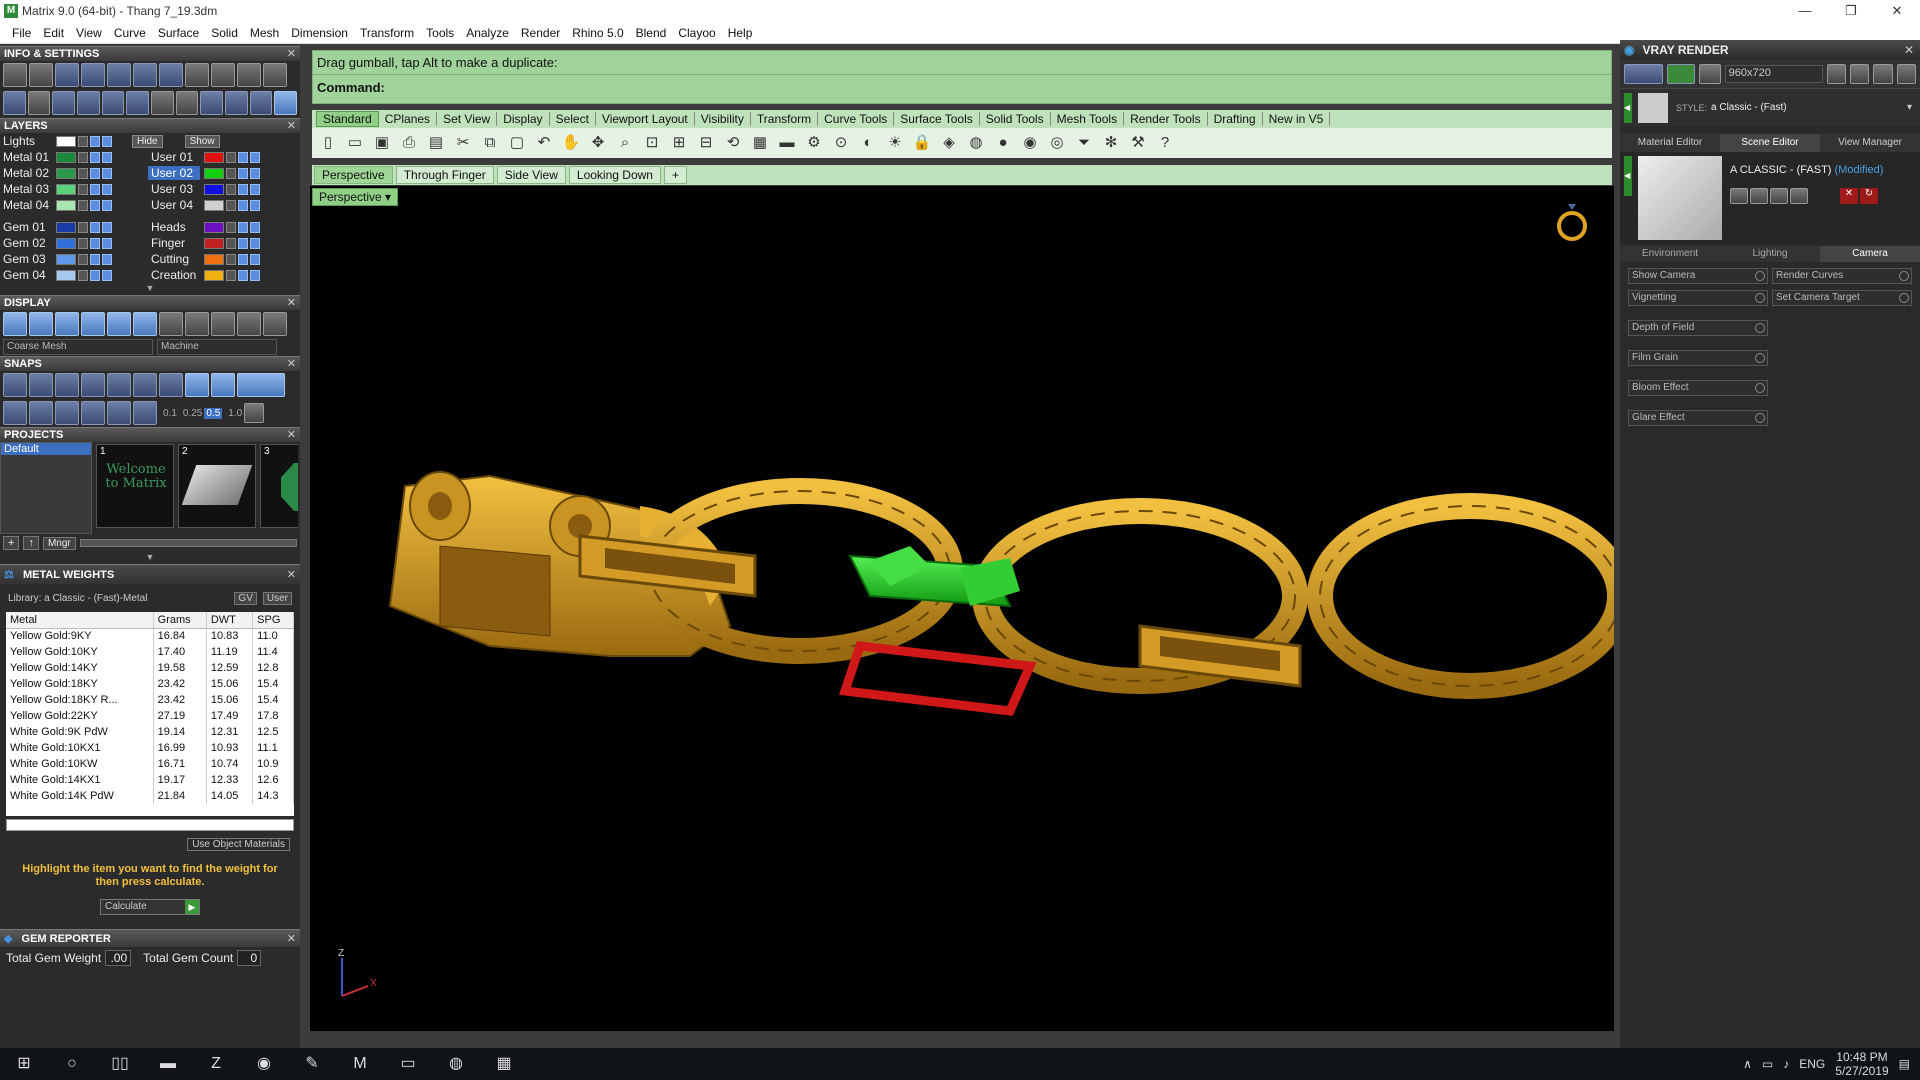 This screenshot has width=1920, height=1080. Describe the element at coordinates (174, 205) in the screenshot. I see `layer-name: User 04` at that location.